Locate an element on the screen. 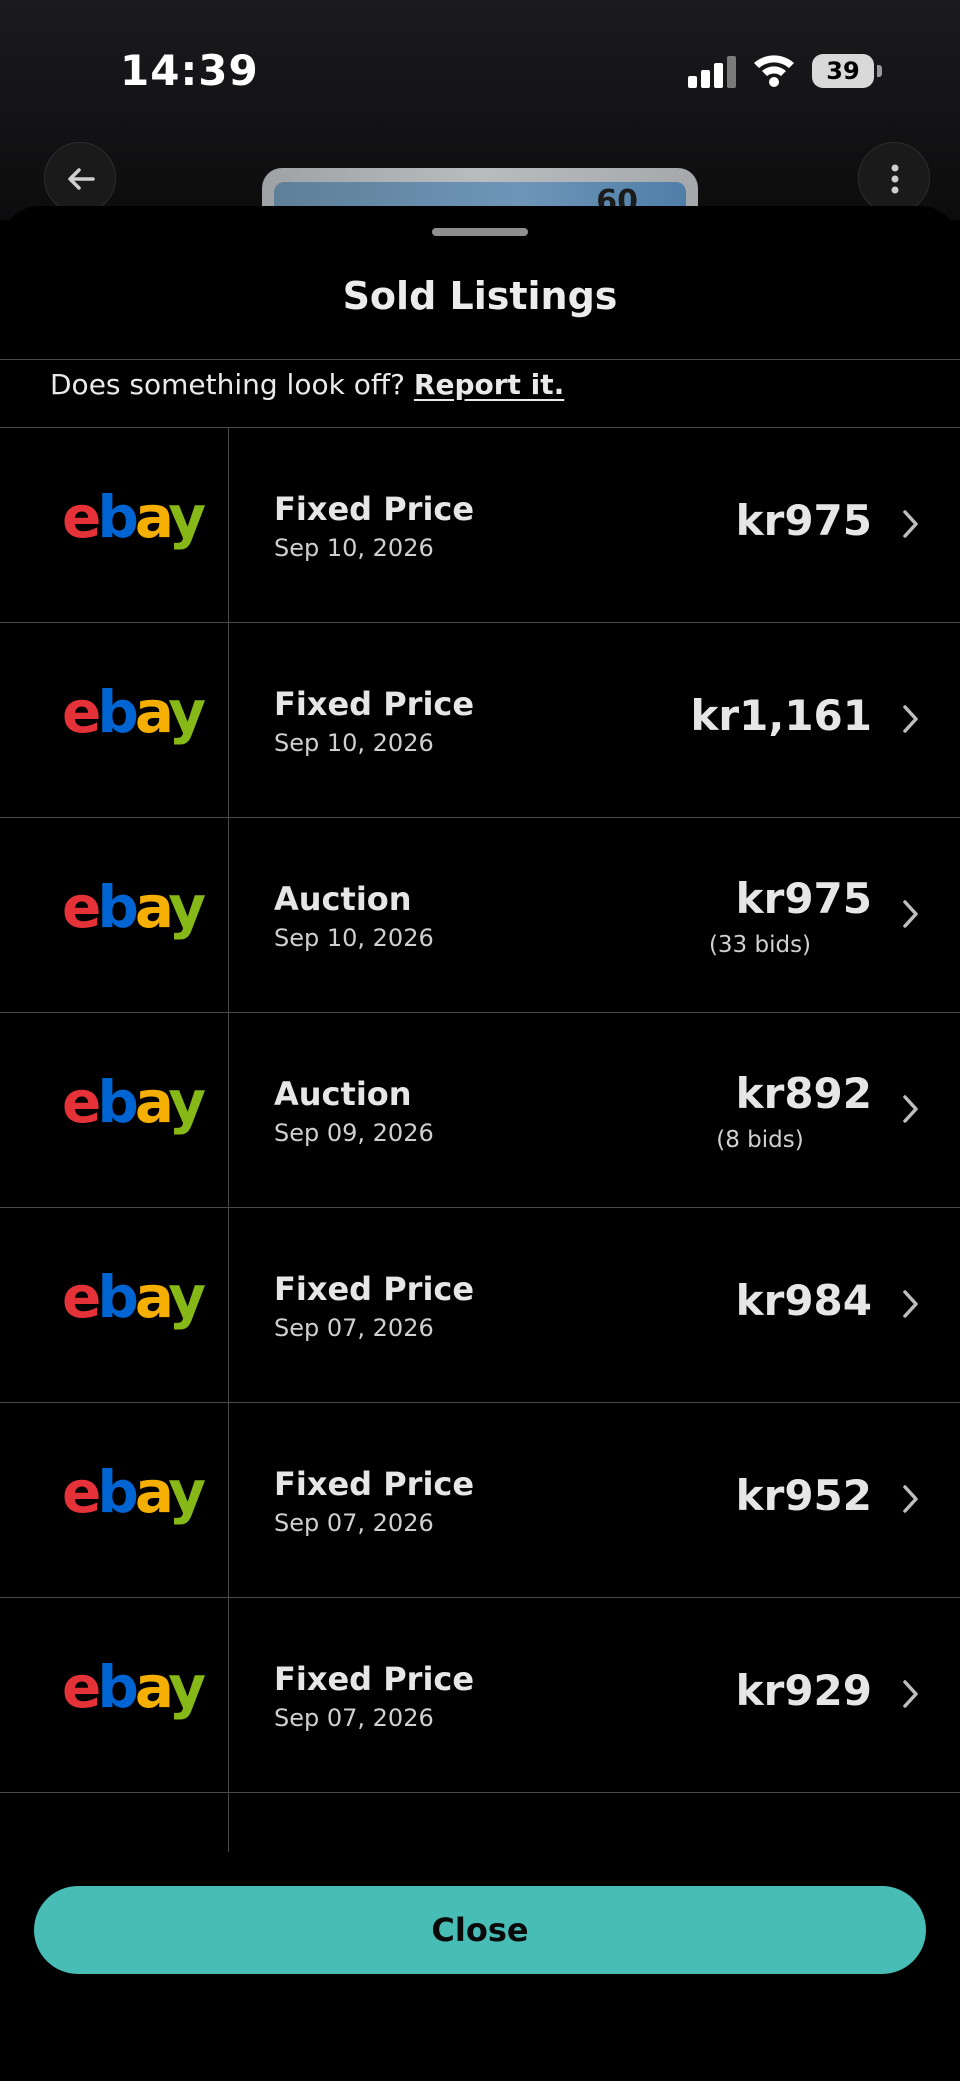  report-row: Does something look off? Report it. is located at coordinates (307, 384).